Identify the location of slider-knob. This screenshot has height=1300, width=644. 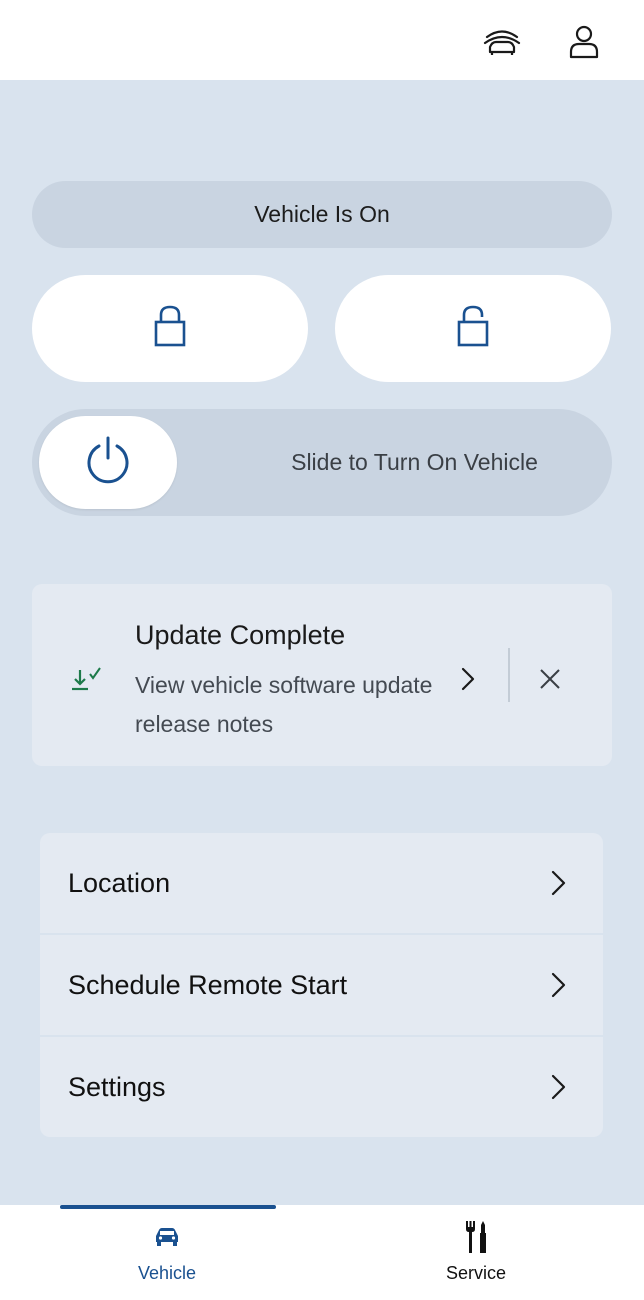
(108, 462).